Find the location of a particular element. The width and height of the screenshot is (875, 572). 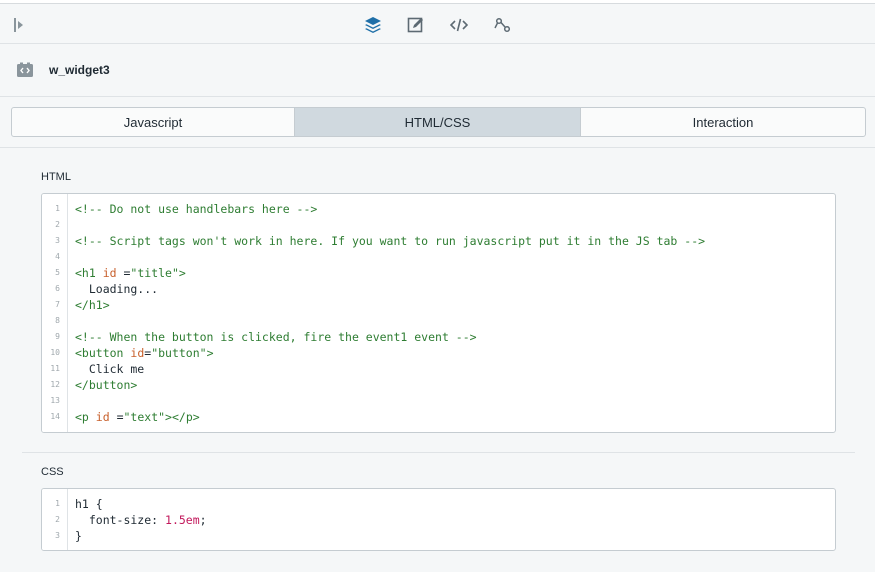

code-line: 14 <p id ="text"></p> is located at coordinates (438, 417).